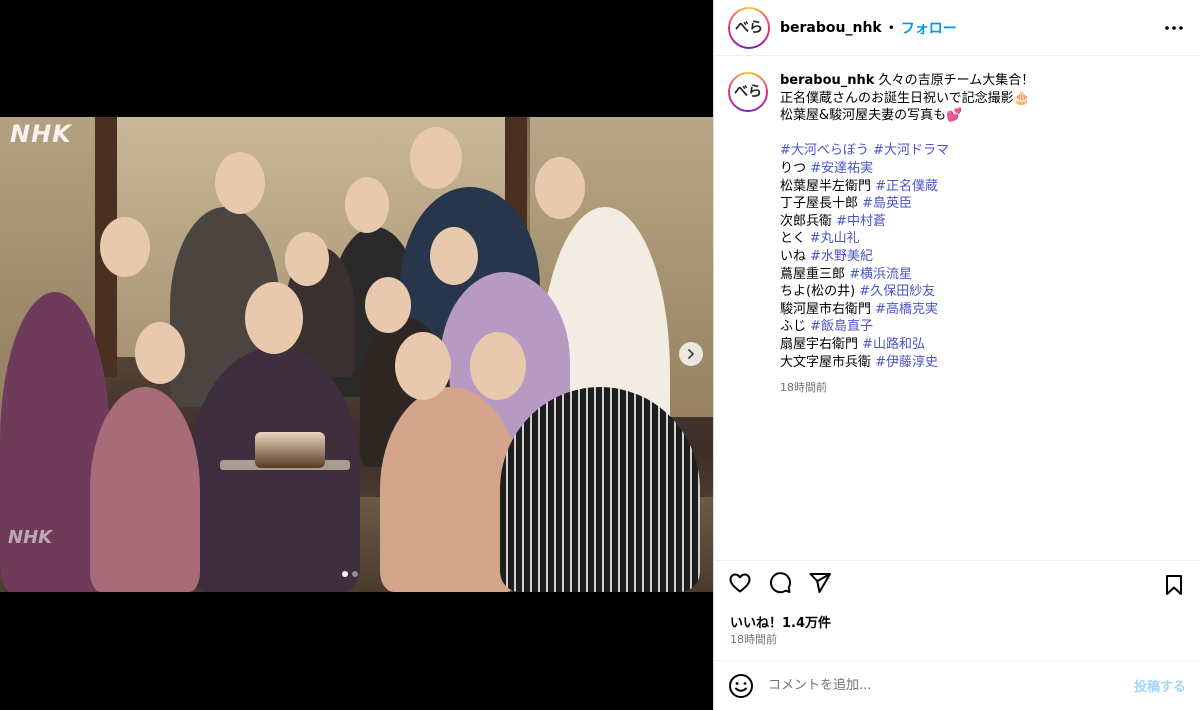 This screenshot has height=710, width=1200. What do you see at coordinates (906, 362) in the screenshot?
I see `hashtag-link: #伊藤淳史` at bounding box center [906, 362].